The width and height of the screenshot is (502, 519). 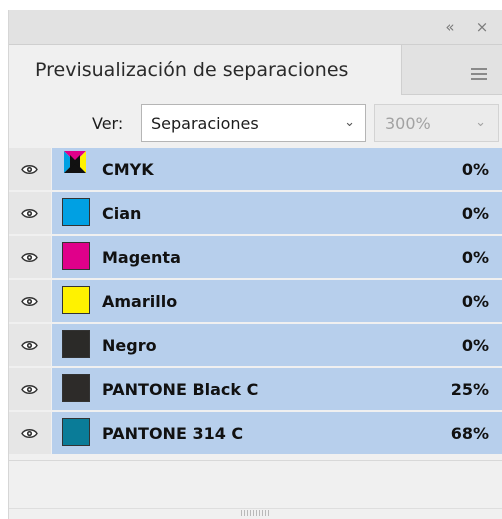 What do you see at coordinates (128, 169) in the screenshot?
I see `separation-name: CMYK` at bounding box center [128, 169].